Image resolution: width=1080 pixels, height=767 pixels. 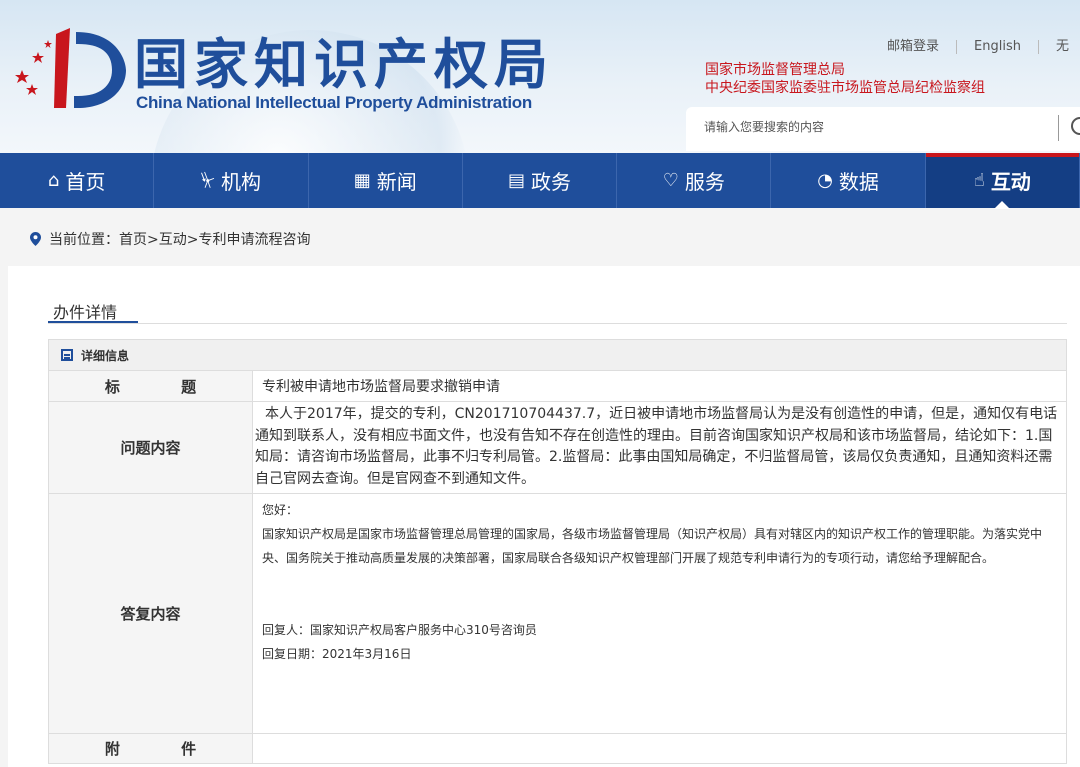 I want to click on location-pin-icon, so click(x=35, y=239).